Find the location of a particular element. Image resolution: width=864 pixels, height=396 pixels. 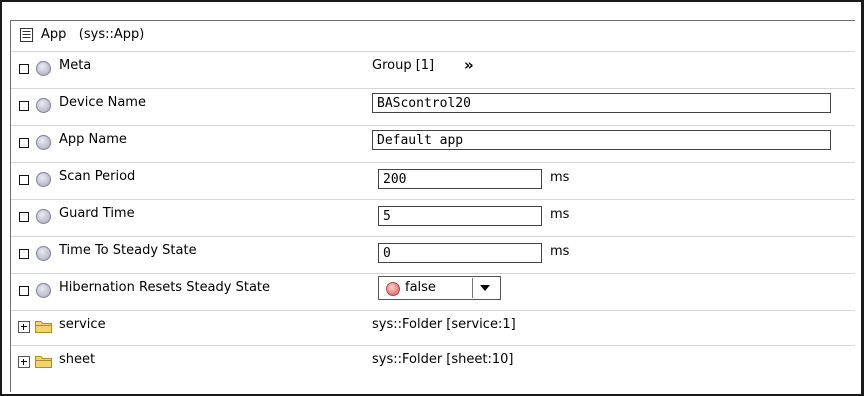

property-row-meta: Meta Group [1] » is located at coordinates (433, 70).